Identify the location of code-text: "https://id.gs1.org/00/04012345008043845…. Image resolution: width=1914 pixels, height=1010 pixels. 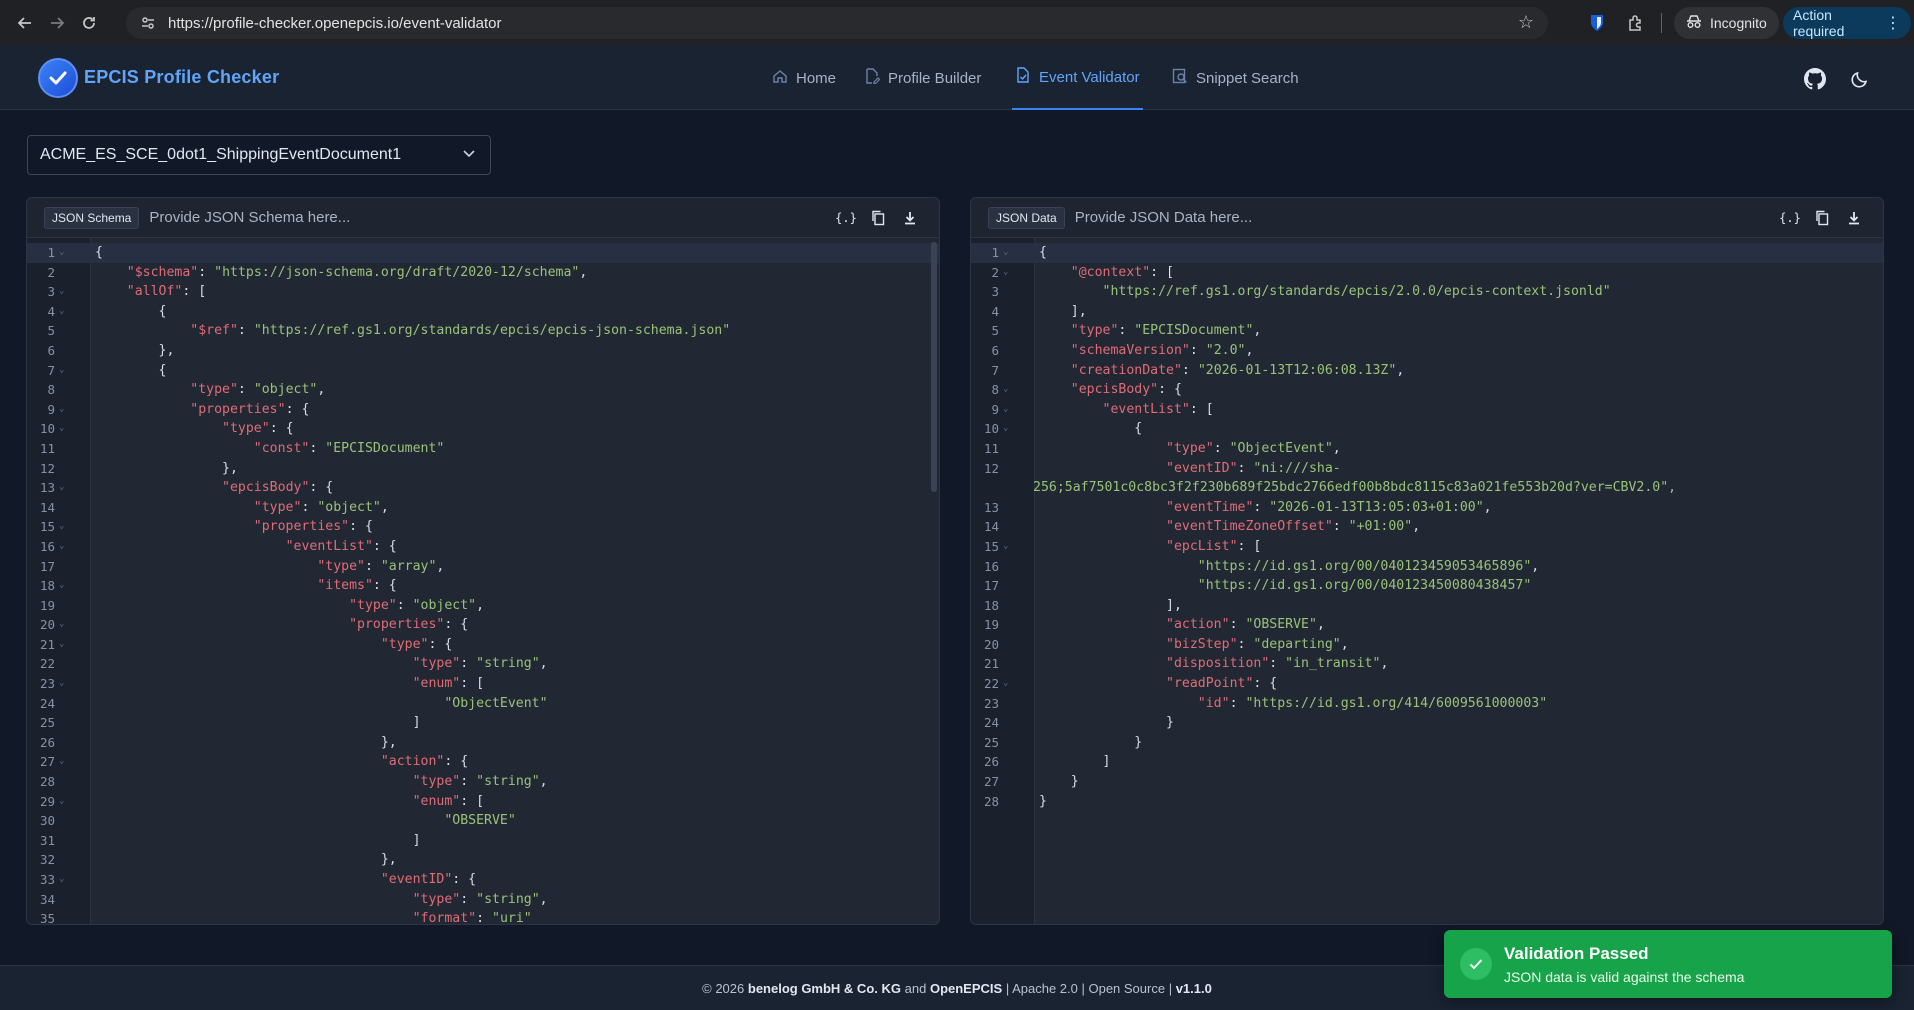
(1364, 586).